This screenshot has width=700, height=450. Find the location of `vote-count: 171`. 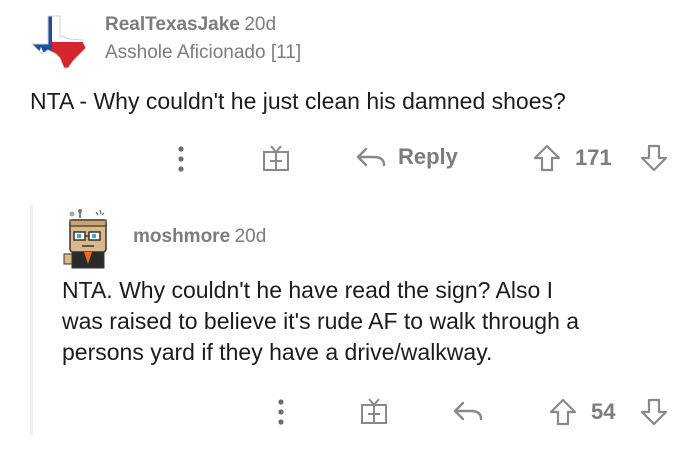

vote-count: 171 is located at coordinates (593, 157).